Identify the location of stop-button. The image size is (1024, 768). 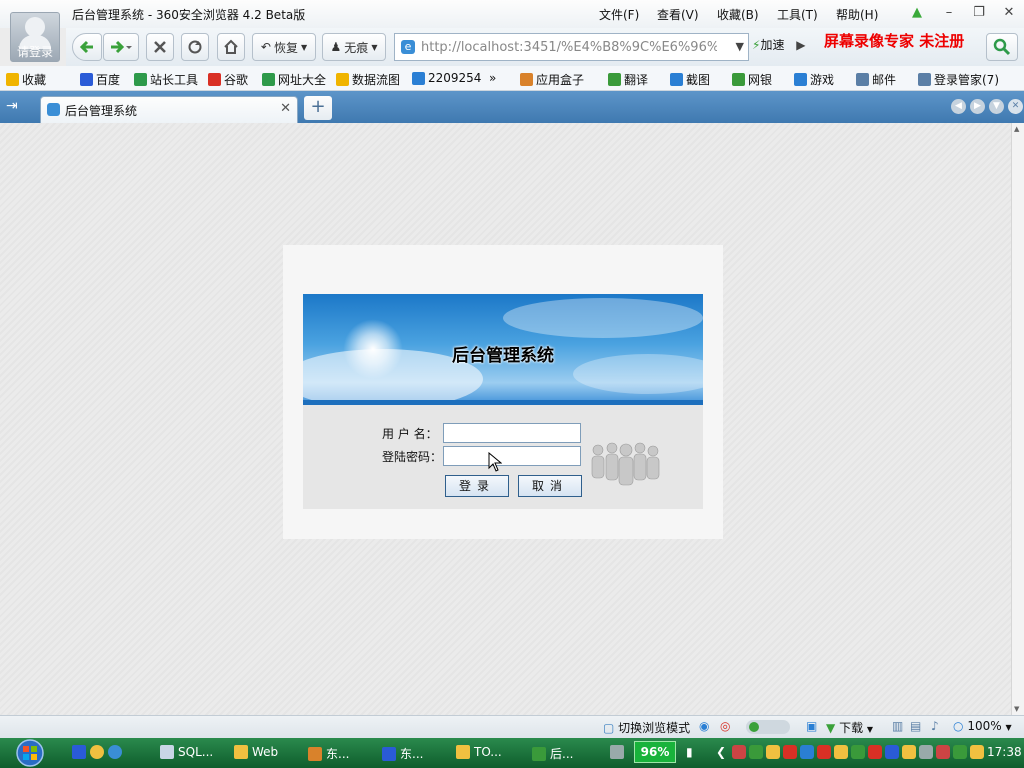
(160, 47).